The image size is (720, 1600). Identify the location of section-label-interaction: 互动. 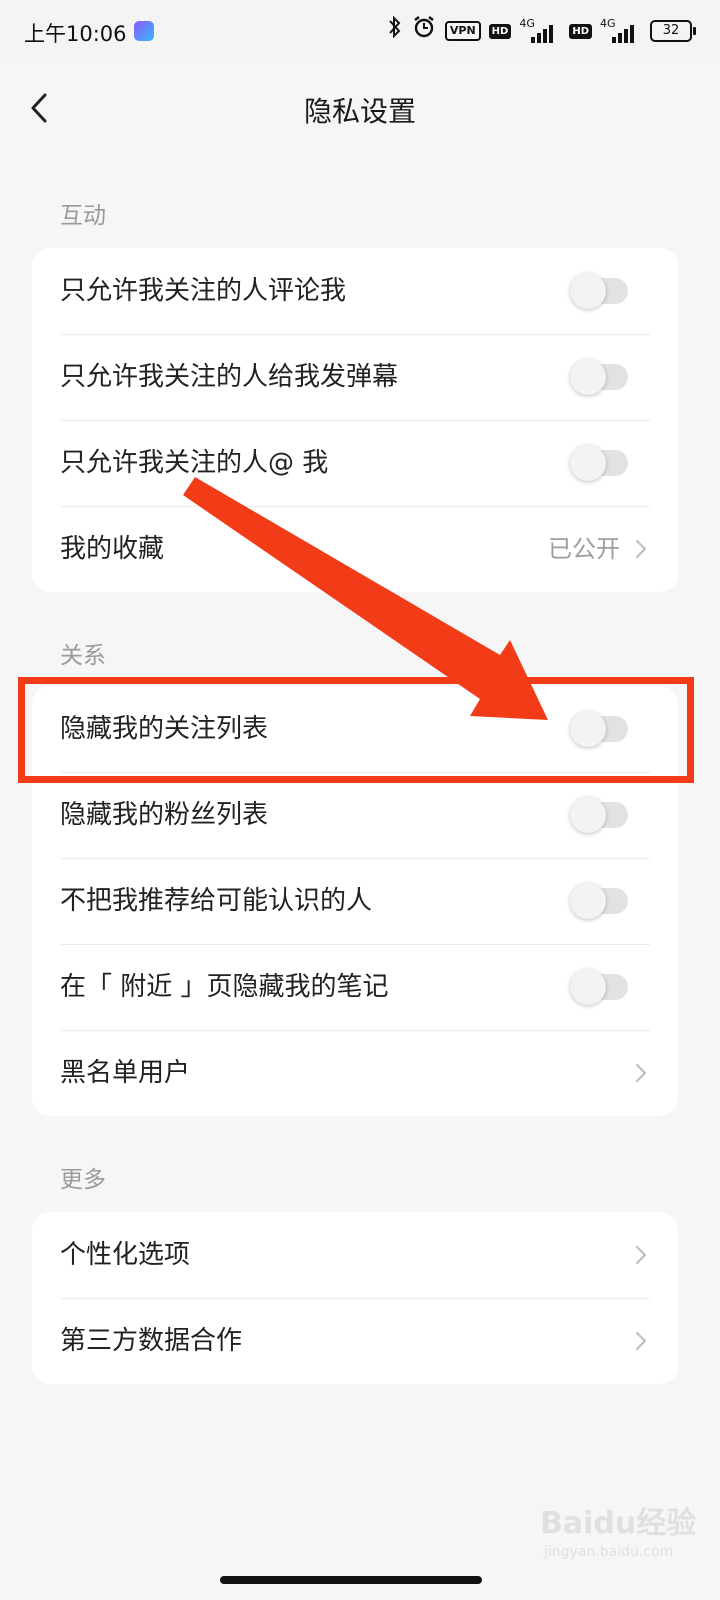
(83, 216).